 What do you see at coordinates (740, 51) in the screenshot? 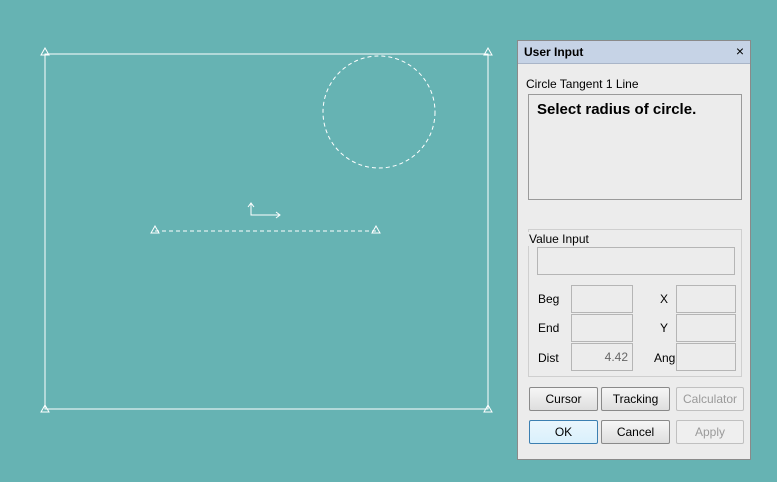
I see `close-icon: ×` at bounding box center [740, 51].